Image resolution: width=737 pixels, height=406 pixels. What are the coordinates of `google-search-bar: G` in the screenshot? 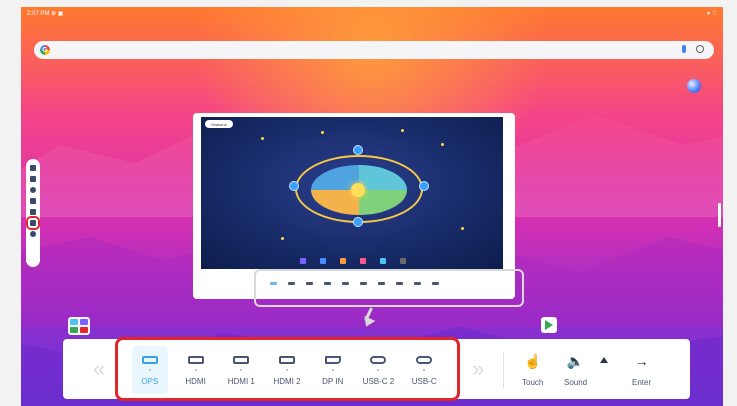 It's located at (374, 50).